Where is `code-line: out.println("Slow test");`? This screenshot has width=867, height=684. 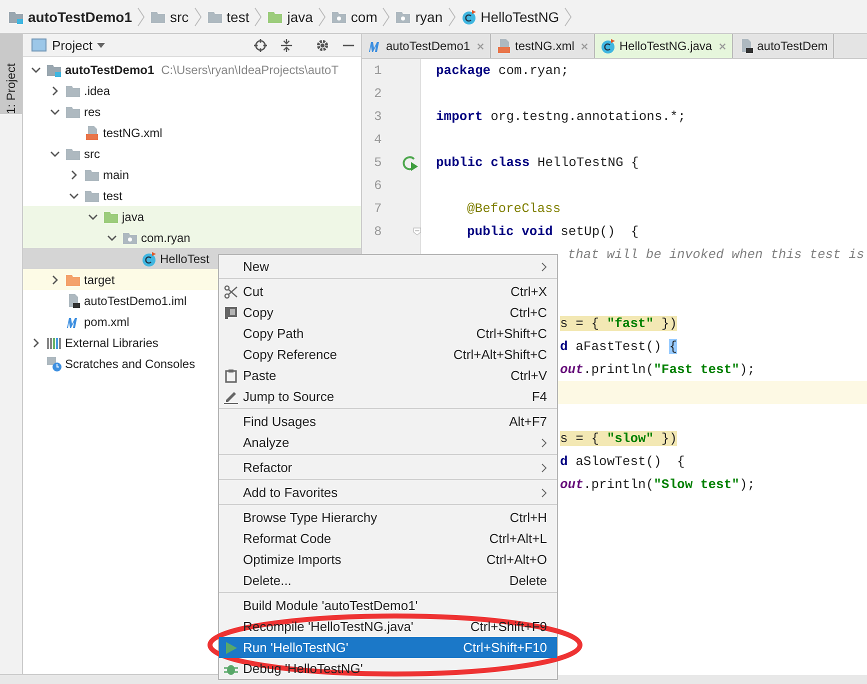 code-line: out.println("Slow test"); is located at coordinates (658, 484).